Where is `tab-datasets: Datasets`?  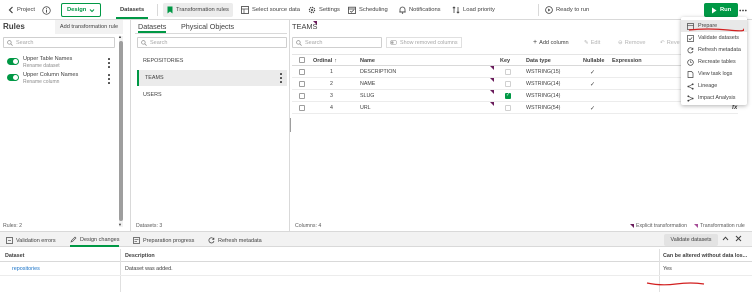
tab-datasets: Datasets is located at coordinates (132, 10).